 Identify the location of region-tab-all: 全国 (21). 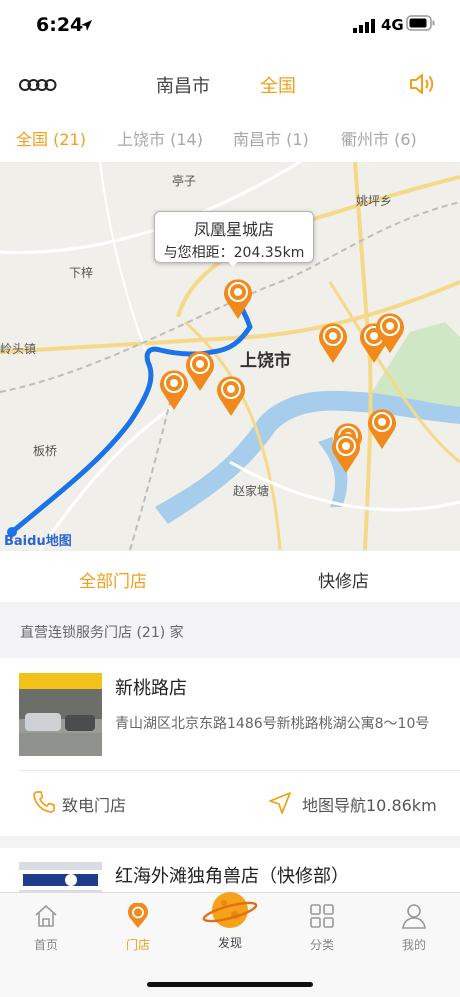
(51, 138).